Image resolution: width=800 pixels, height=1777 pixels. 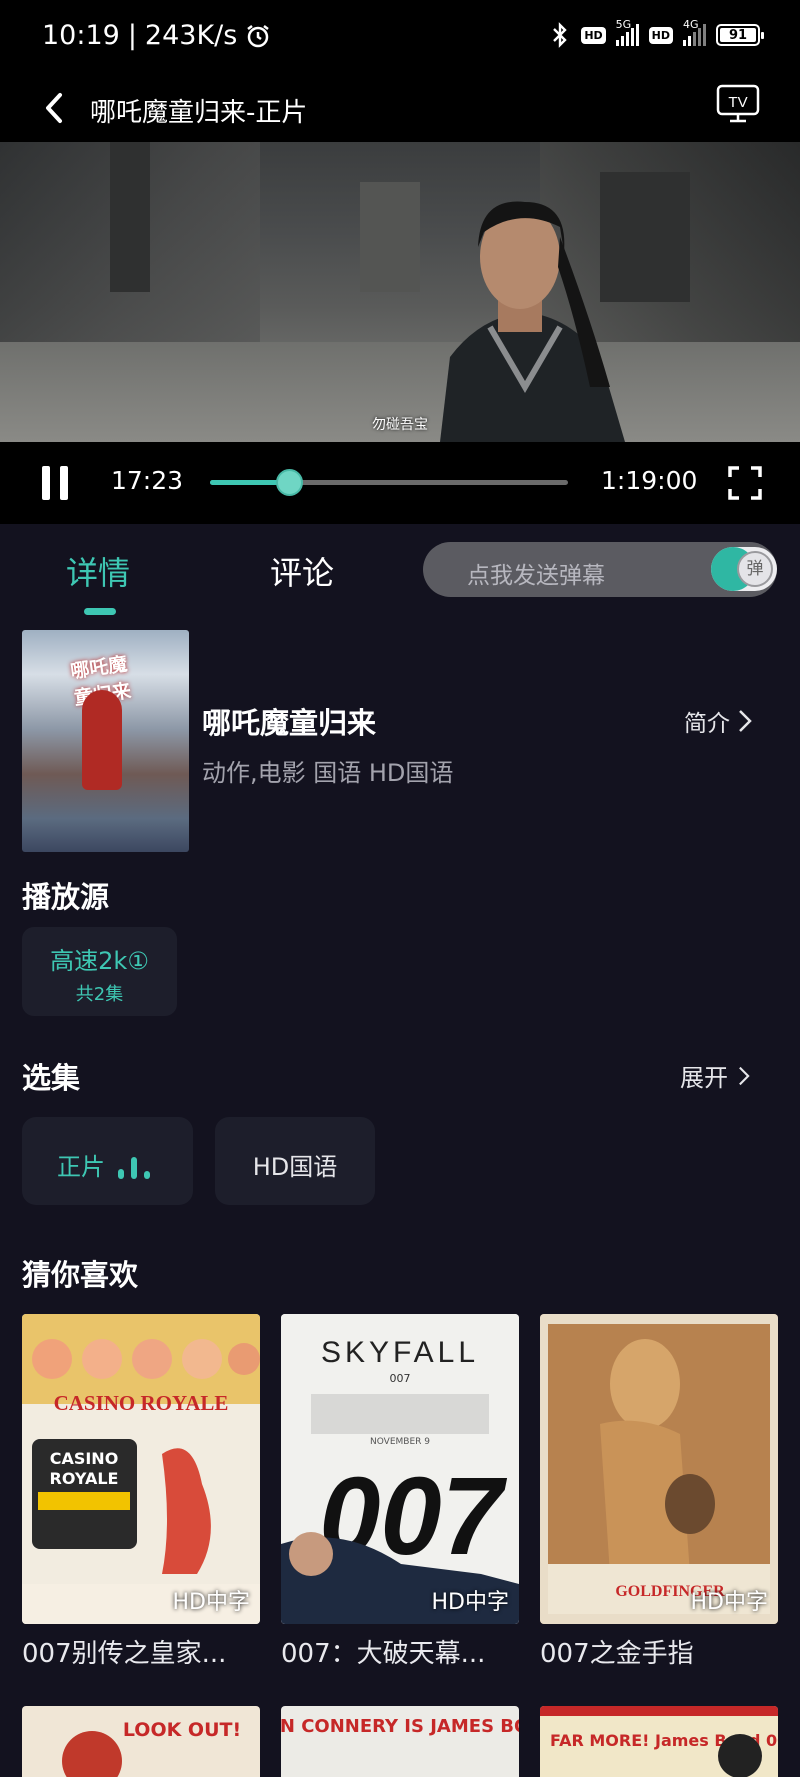 I want to click on page-title: 哪吒魔童归来-正片, so click(x=199, y=113).